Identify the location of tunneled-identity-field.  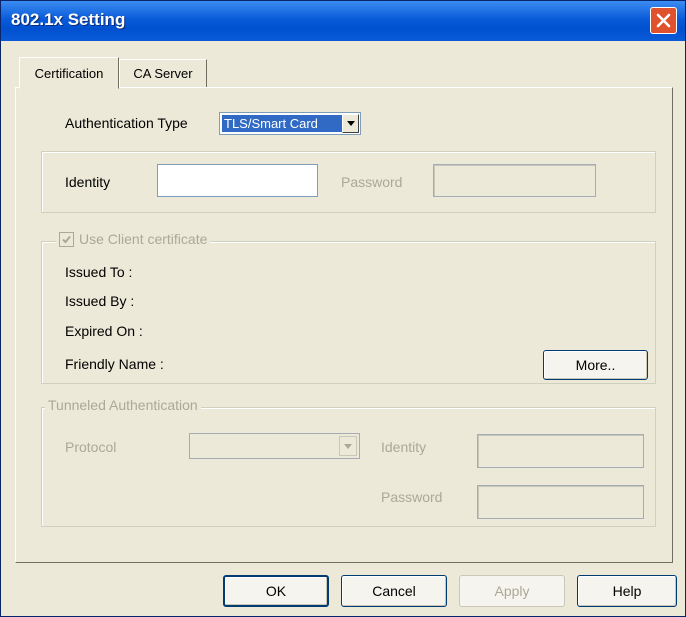
(560, 451).